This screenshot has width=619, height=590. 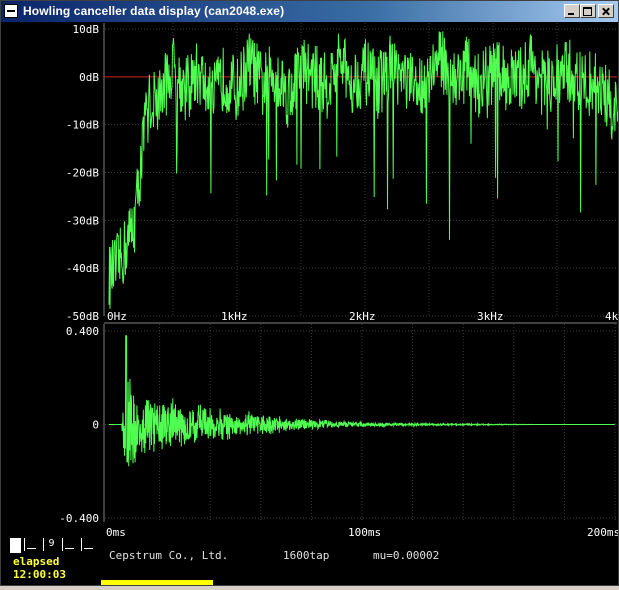 I want to click on mode-b-icon, so click(x=89, y=544).